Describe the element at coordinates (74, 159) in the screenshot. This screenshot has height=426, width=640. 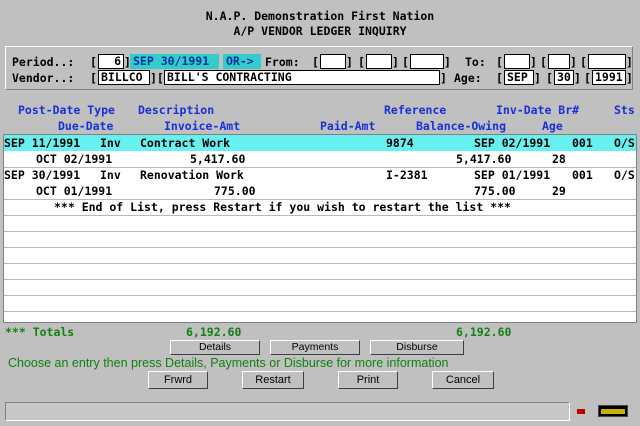
I see `entry-due-date: OCT 02/1991` at that location.